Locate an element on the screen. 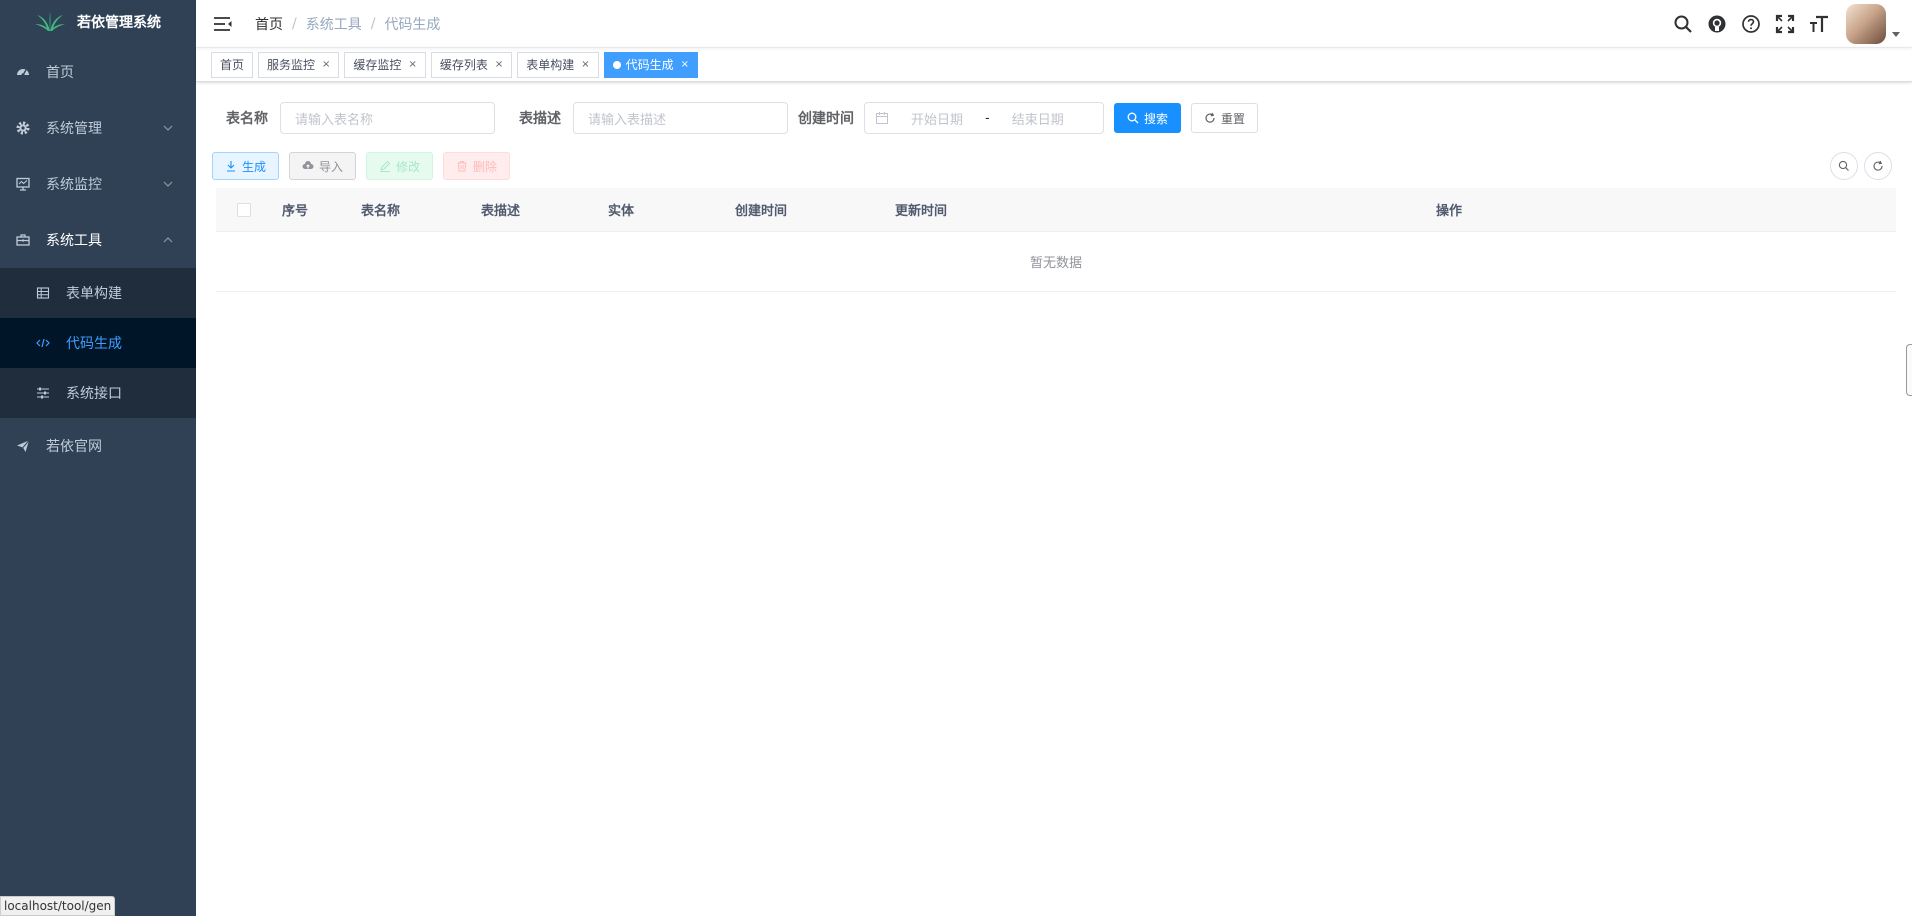 The height and width of the screenshot is (916, 1912). table-desc-label: 表描述 is located at coordinates (540, 119).